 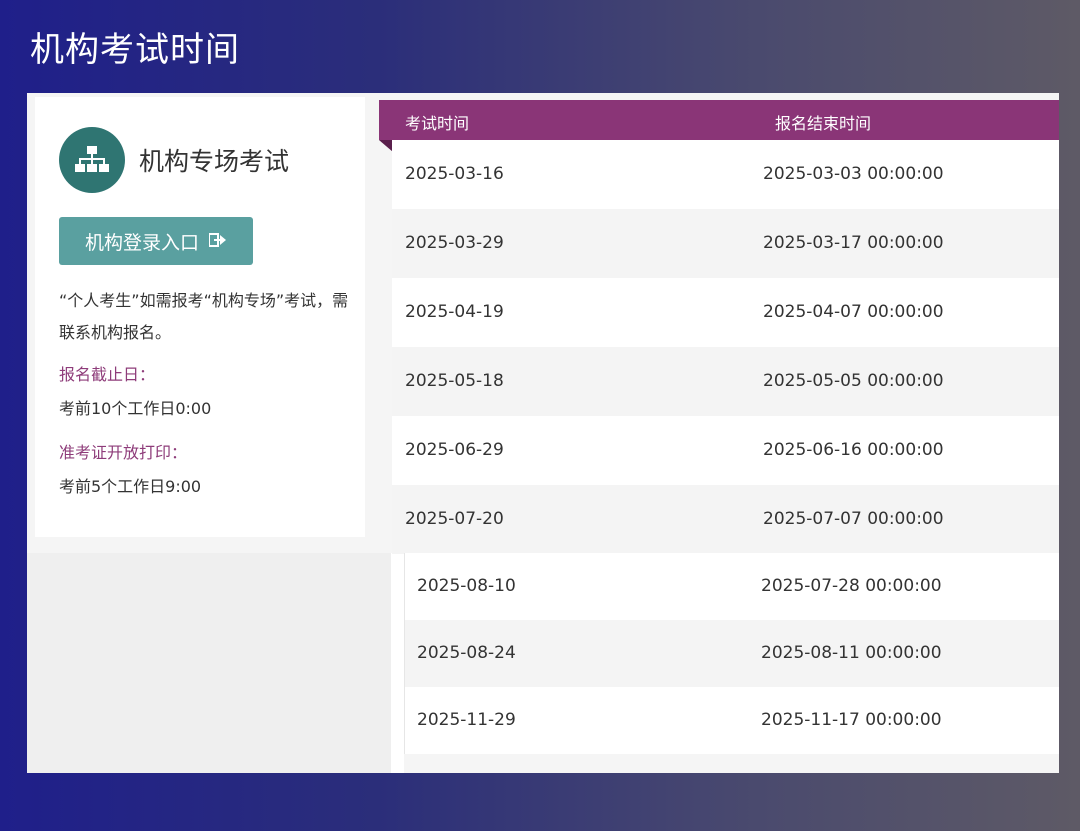 What do you see at coordinates (853, 519) in the screenshot?
I see `reg-end-cell: 2025-07-07 00:00:00` at bounding box center [853, 519].